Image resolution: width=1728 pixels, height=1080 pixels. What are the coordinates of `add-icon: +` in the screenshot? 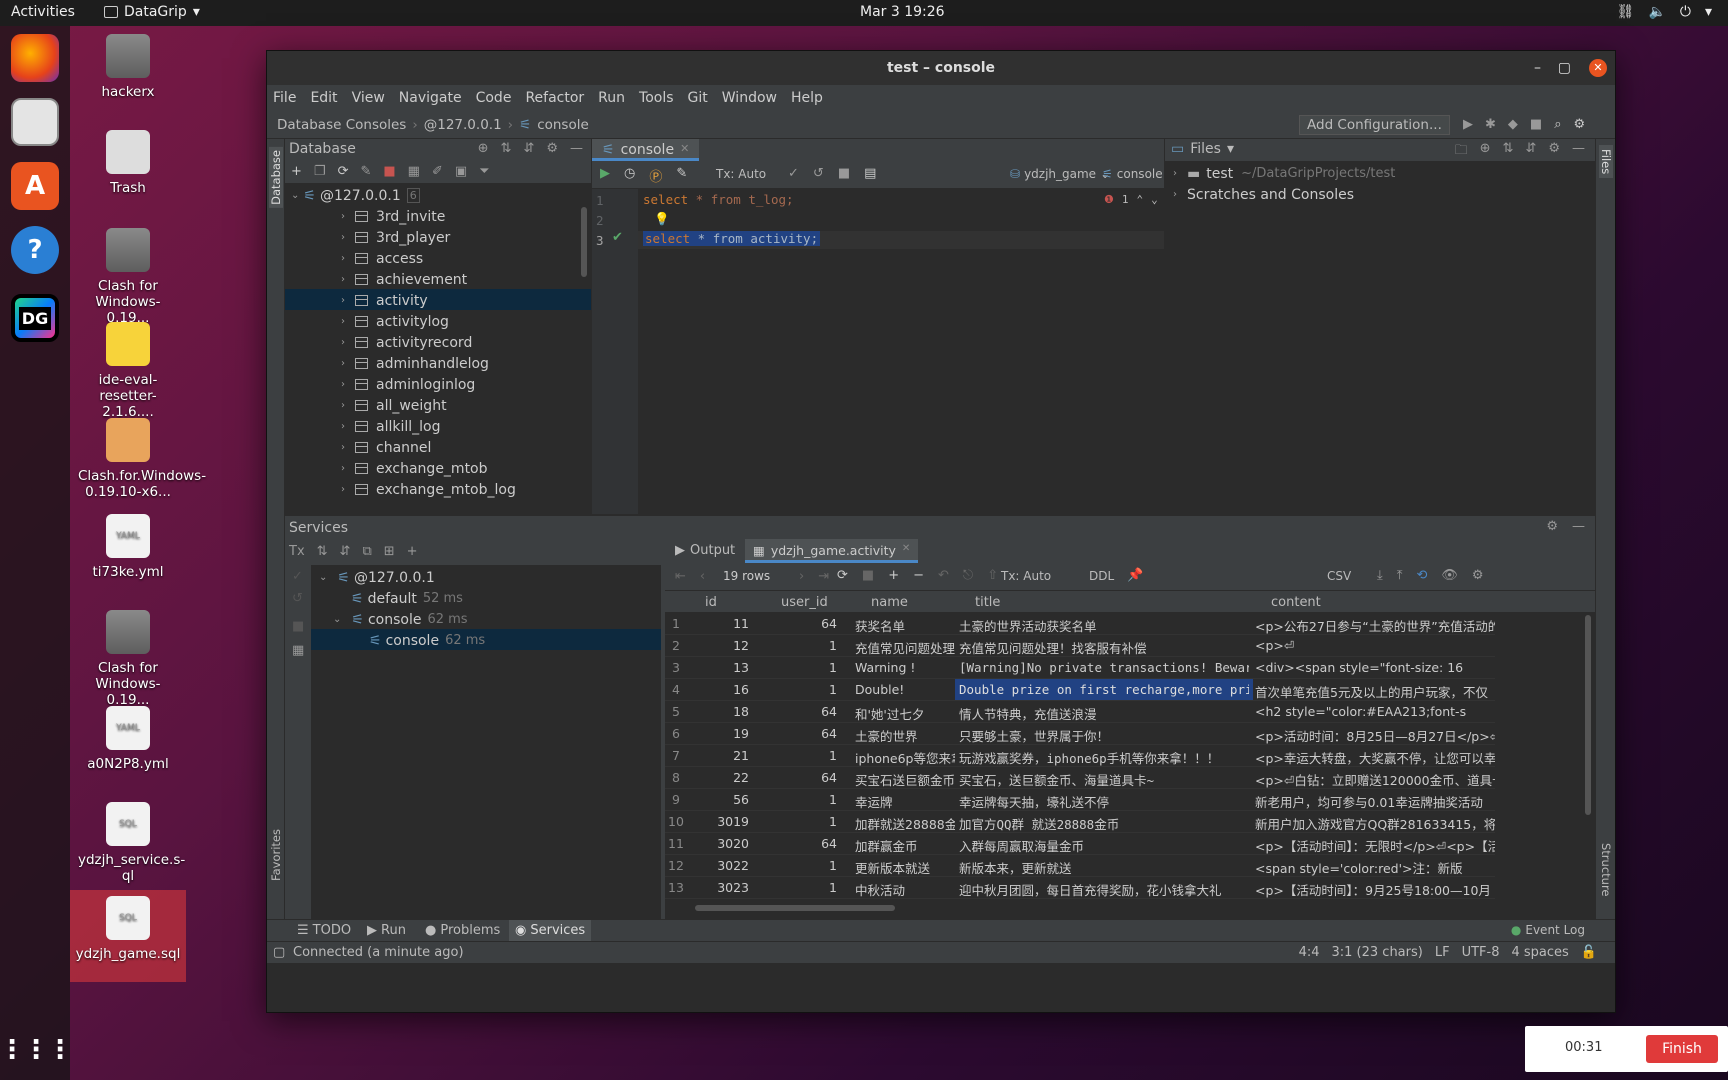 It's located at (296, 171).